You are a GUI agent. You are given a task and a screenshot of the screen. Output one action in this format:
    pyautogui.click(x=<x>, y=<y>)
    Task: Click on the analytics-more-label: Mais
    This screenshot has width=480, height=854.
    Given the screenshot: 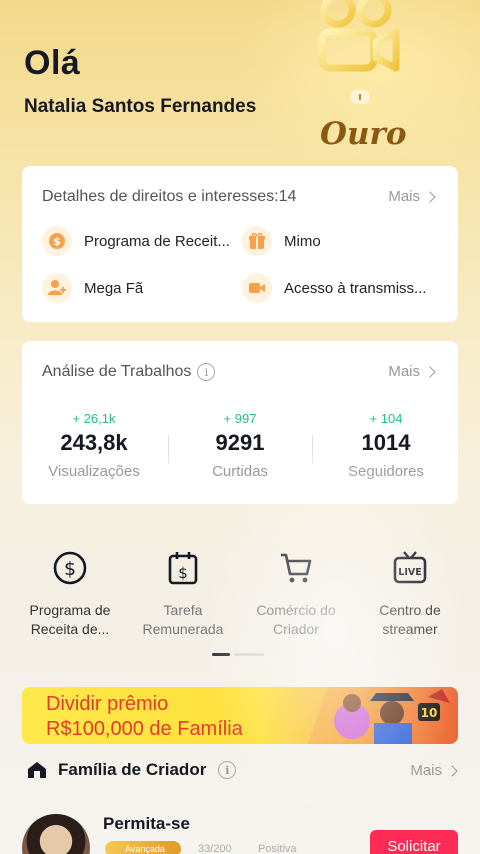 What is the action you would take?
    pyautogui.click(x=404, y=371)
    